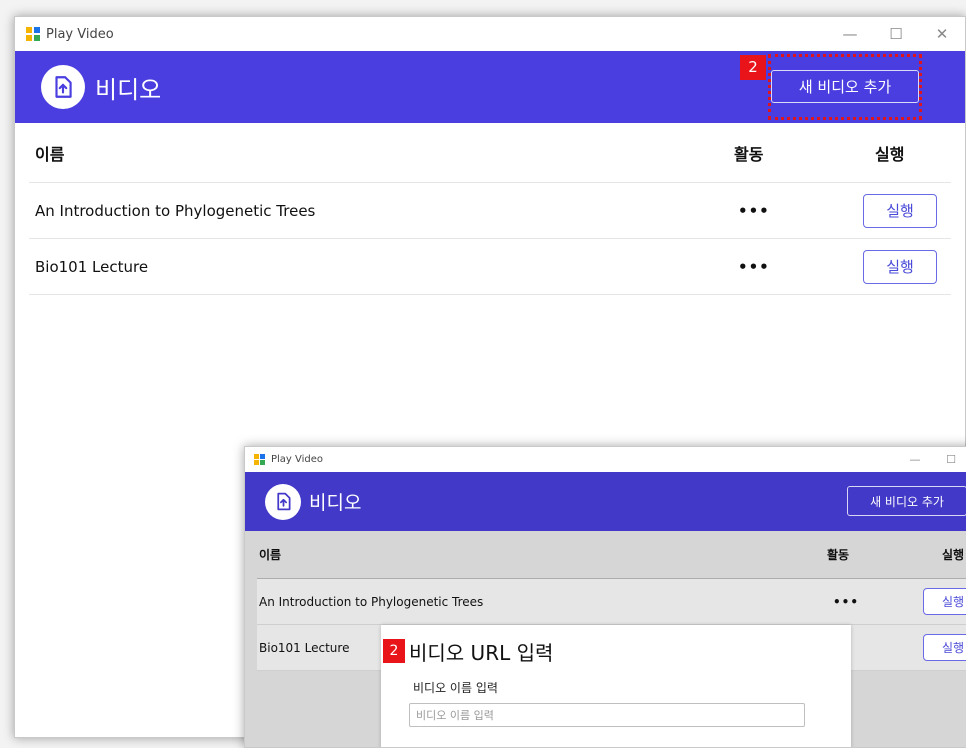 The image size is (966, 748). I want to click on column-run: 실행, so click(890, 154).